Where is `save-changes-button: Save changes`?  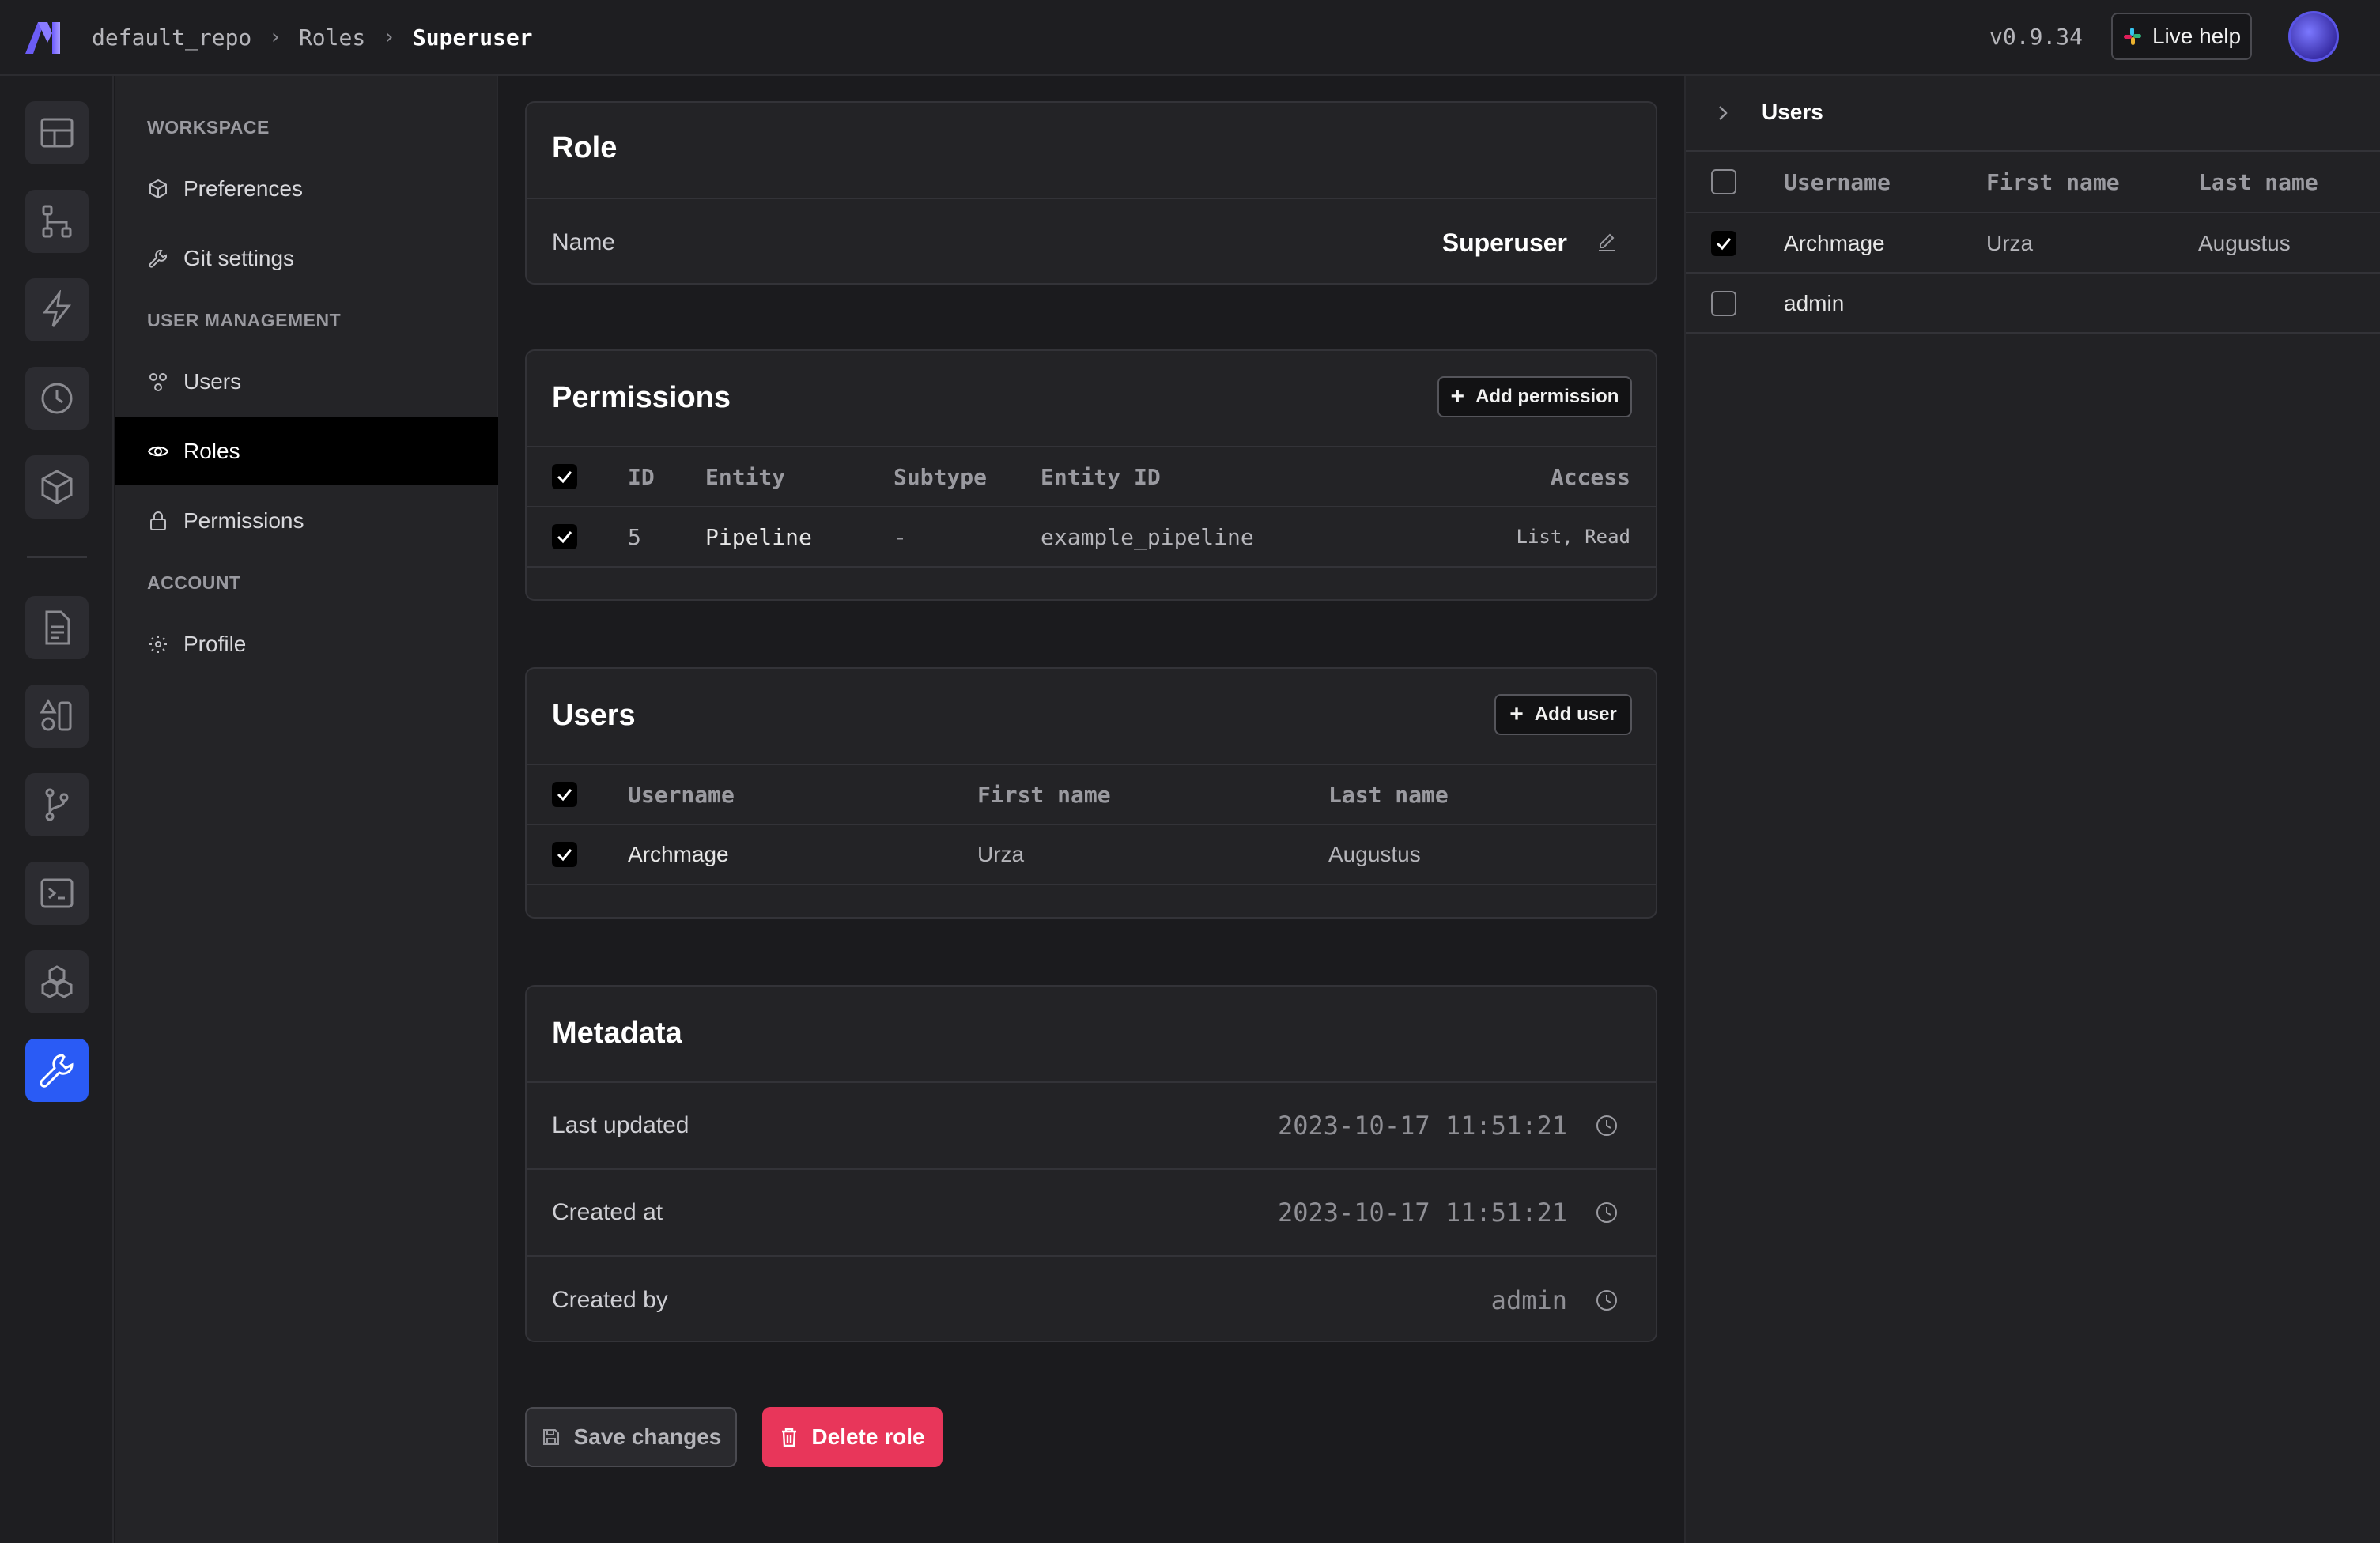
save-changes-button: Save changes is located at coordinates (631, 1437).